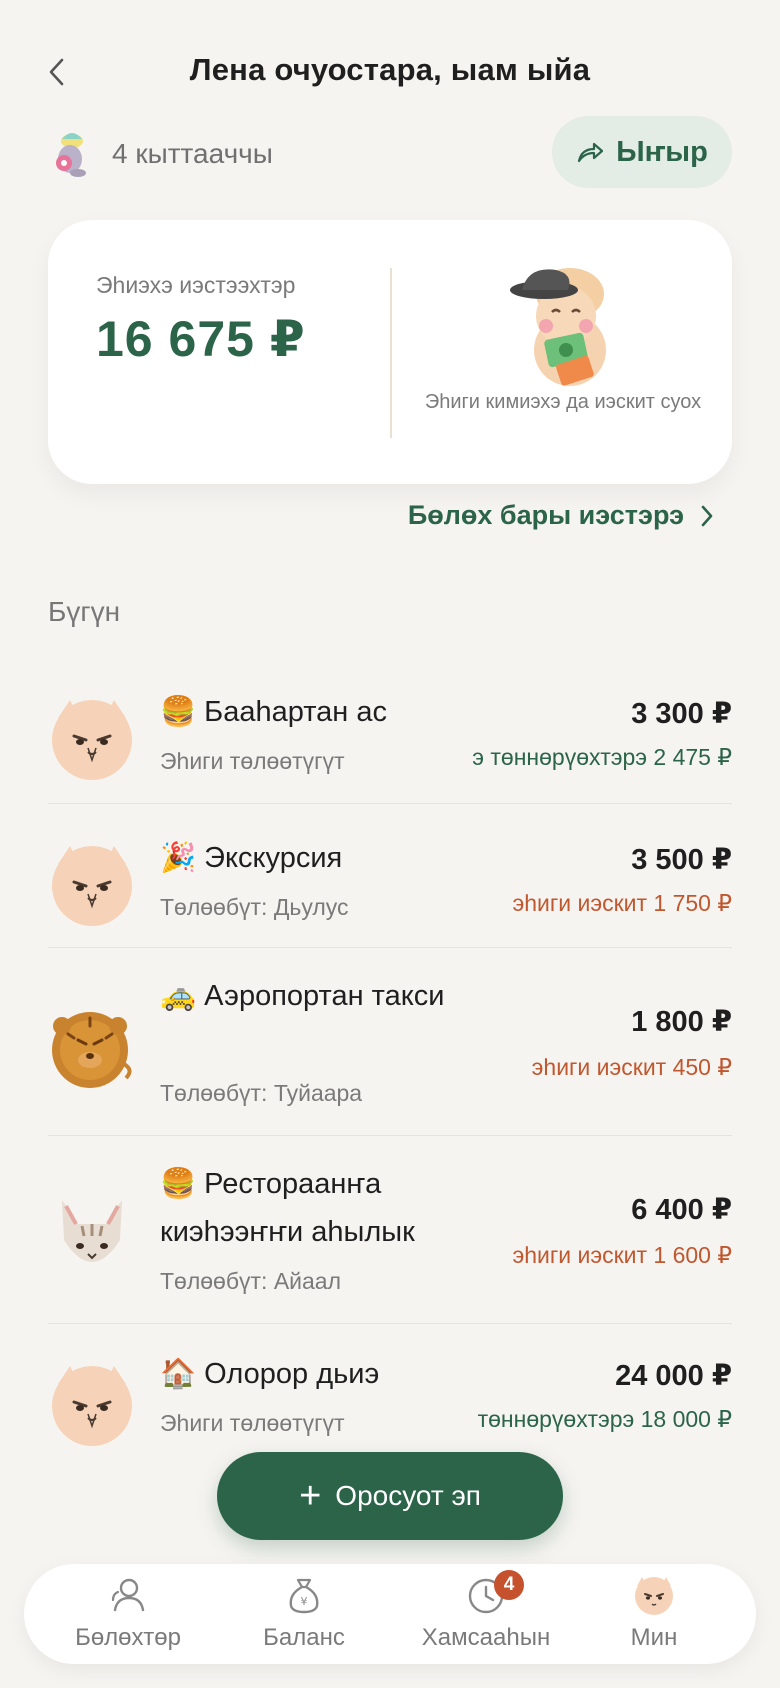 Image resolution: width=780 pixels, height=1688 pixels. What do you see at coordinates (654, 1596) in the screenshot?
I see `profile-avatar-icon` at bounding box center [654, 1596].